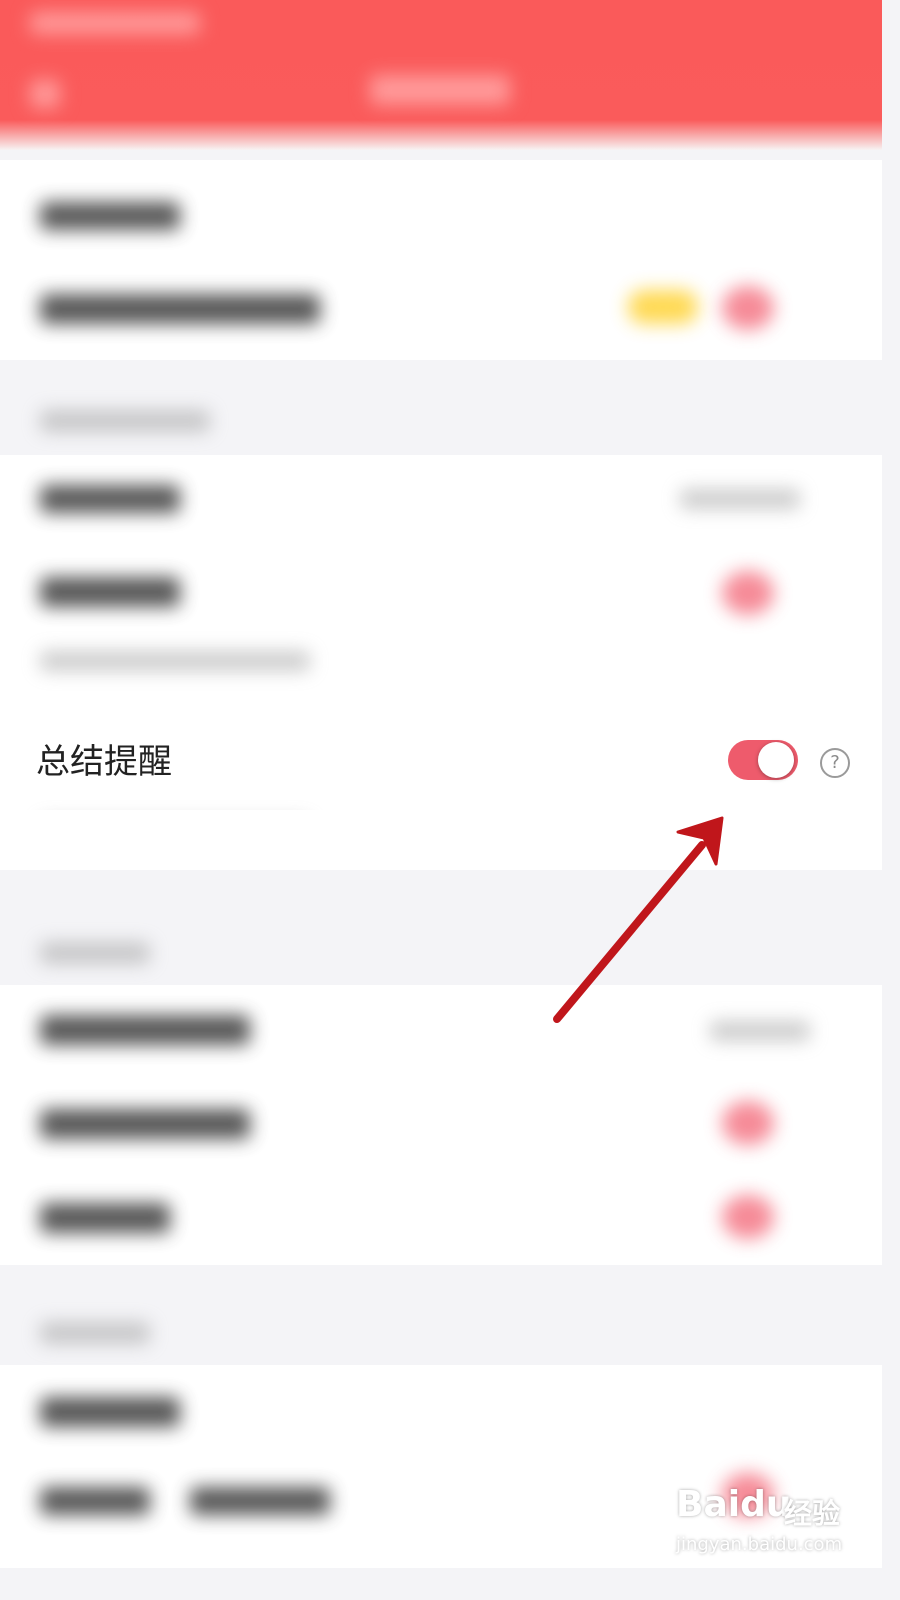 The width and height of the screenshot is (900, 1600). What do you see at coordinates (629, 932) in the screenshot?
I see `arrow-shaft` at bounding box center [629, 932].